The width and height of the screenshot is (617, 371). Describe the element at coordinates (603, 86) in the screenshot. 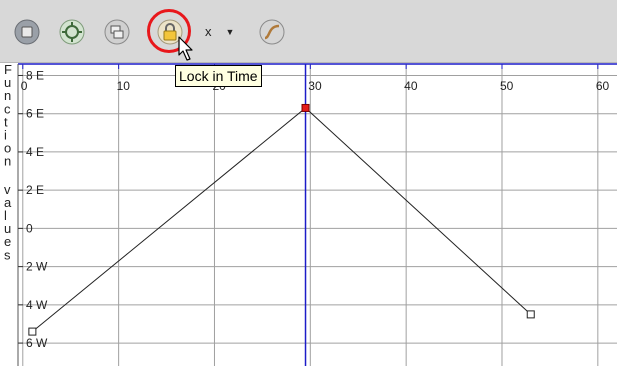

I see `x-tick-label: 60` at that location.